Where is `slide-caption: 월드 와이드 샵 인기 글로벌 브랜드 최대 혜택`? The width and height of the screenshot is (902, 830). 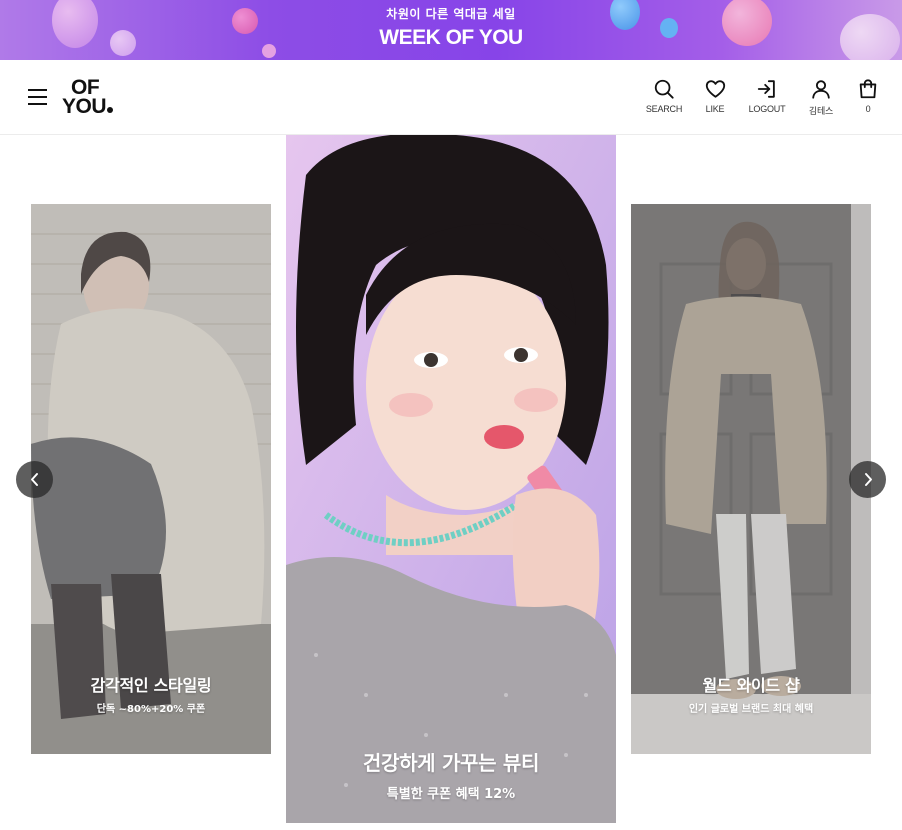 slide-caption: 월드 와이드 샵 인기 글로벌 브랜드 최대 혜택 is located at coordinates (751, 693).